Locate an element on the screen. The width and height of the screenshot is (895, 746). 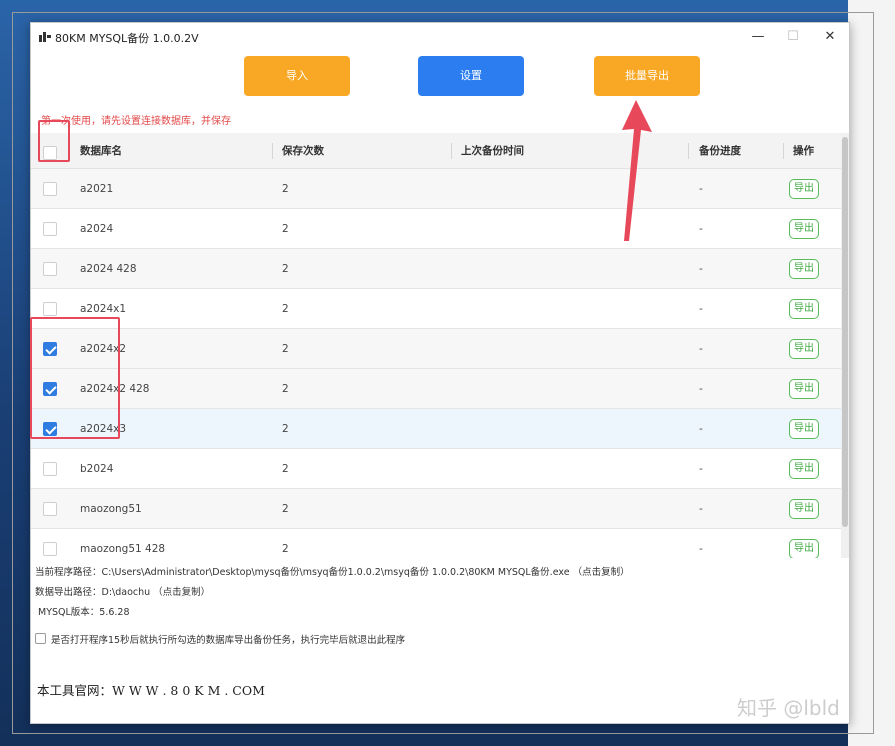
db-name: maozong51 is located at coordinates (111, 509).